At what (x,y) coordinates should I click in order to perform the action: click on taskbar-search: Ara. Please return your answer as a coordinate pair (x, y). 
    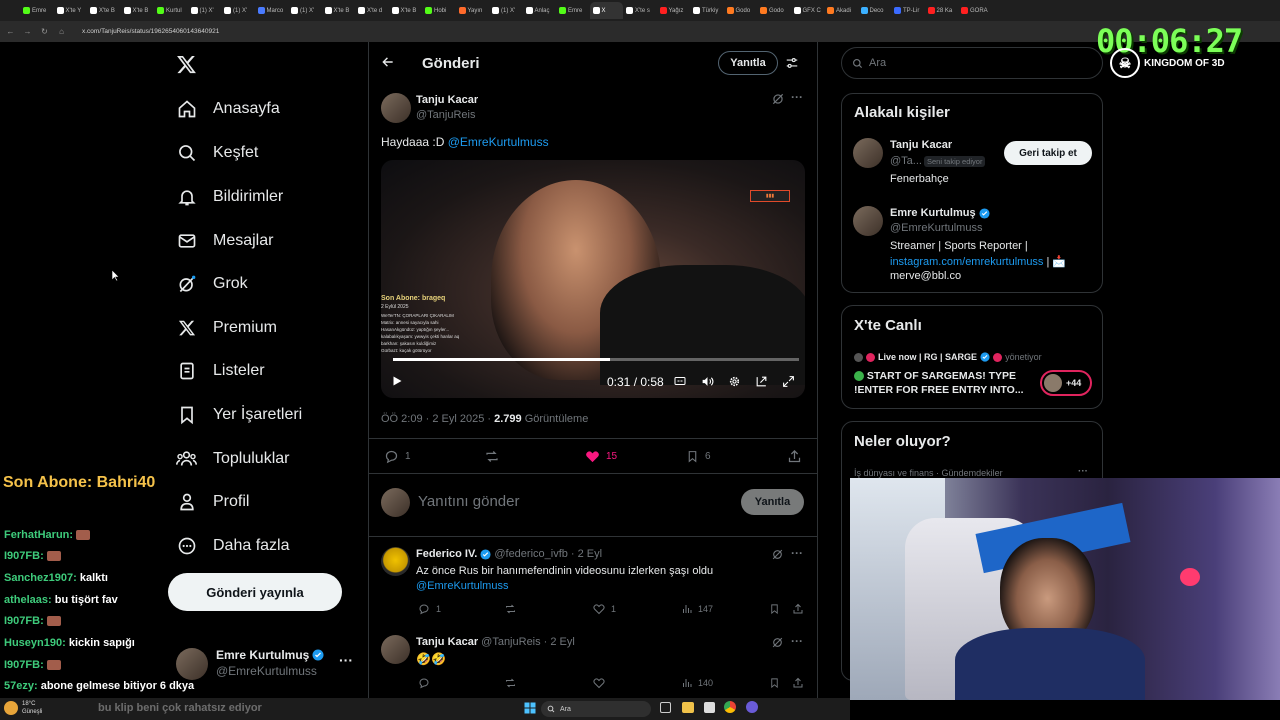
    Looking at the image, I should click on (596, 709).